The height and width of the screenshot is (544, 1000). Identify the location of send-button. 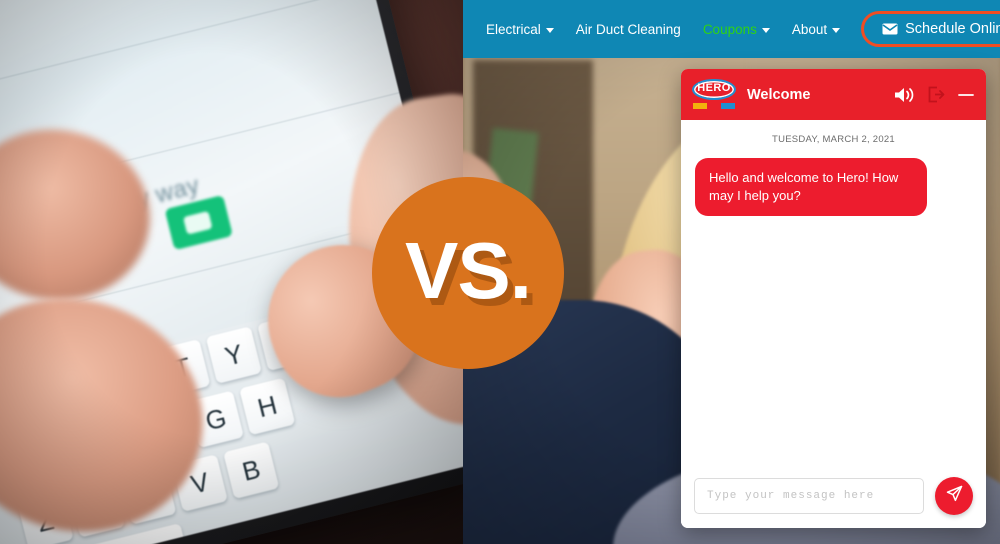
(954, 495).